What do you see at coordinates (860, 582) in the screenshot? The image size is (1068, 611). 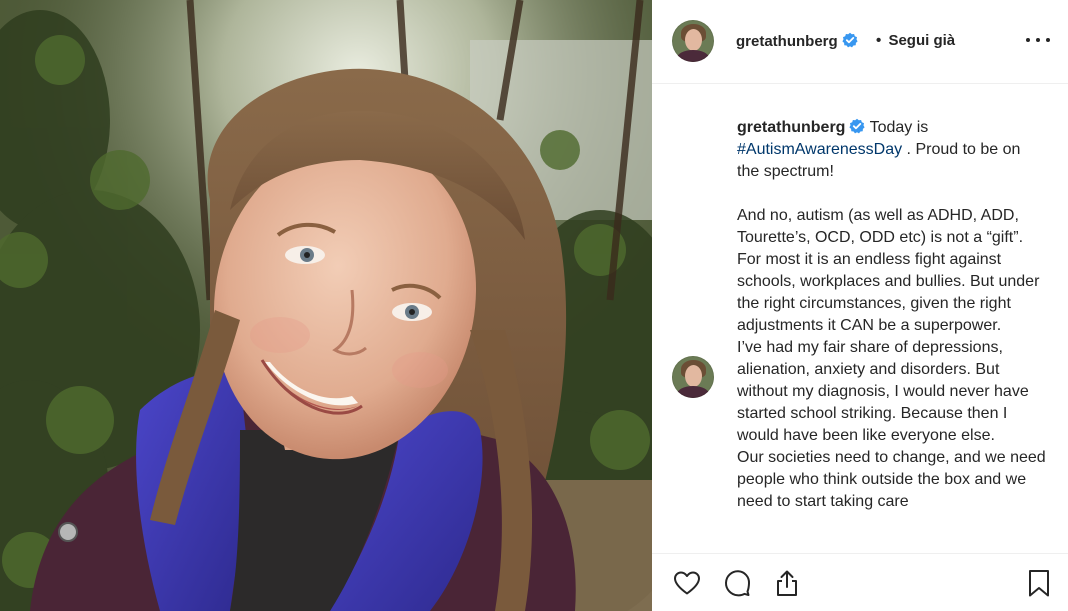 I see `post-actions-bar` at bounding box center [860, 582].